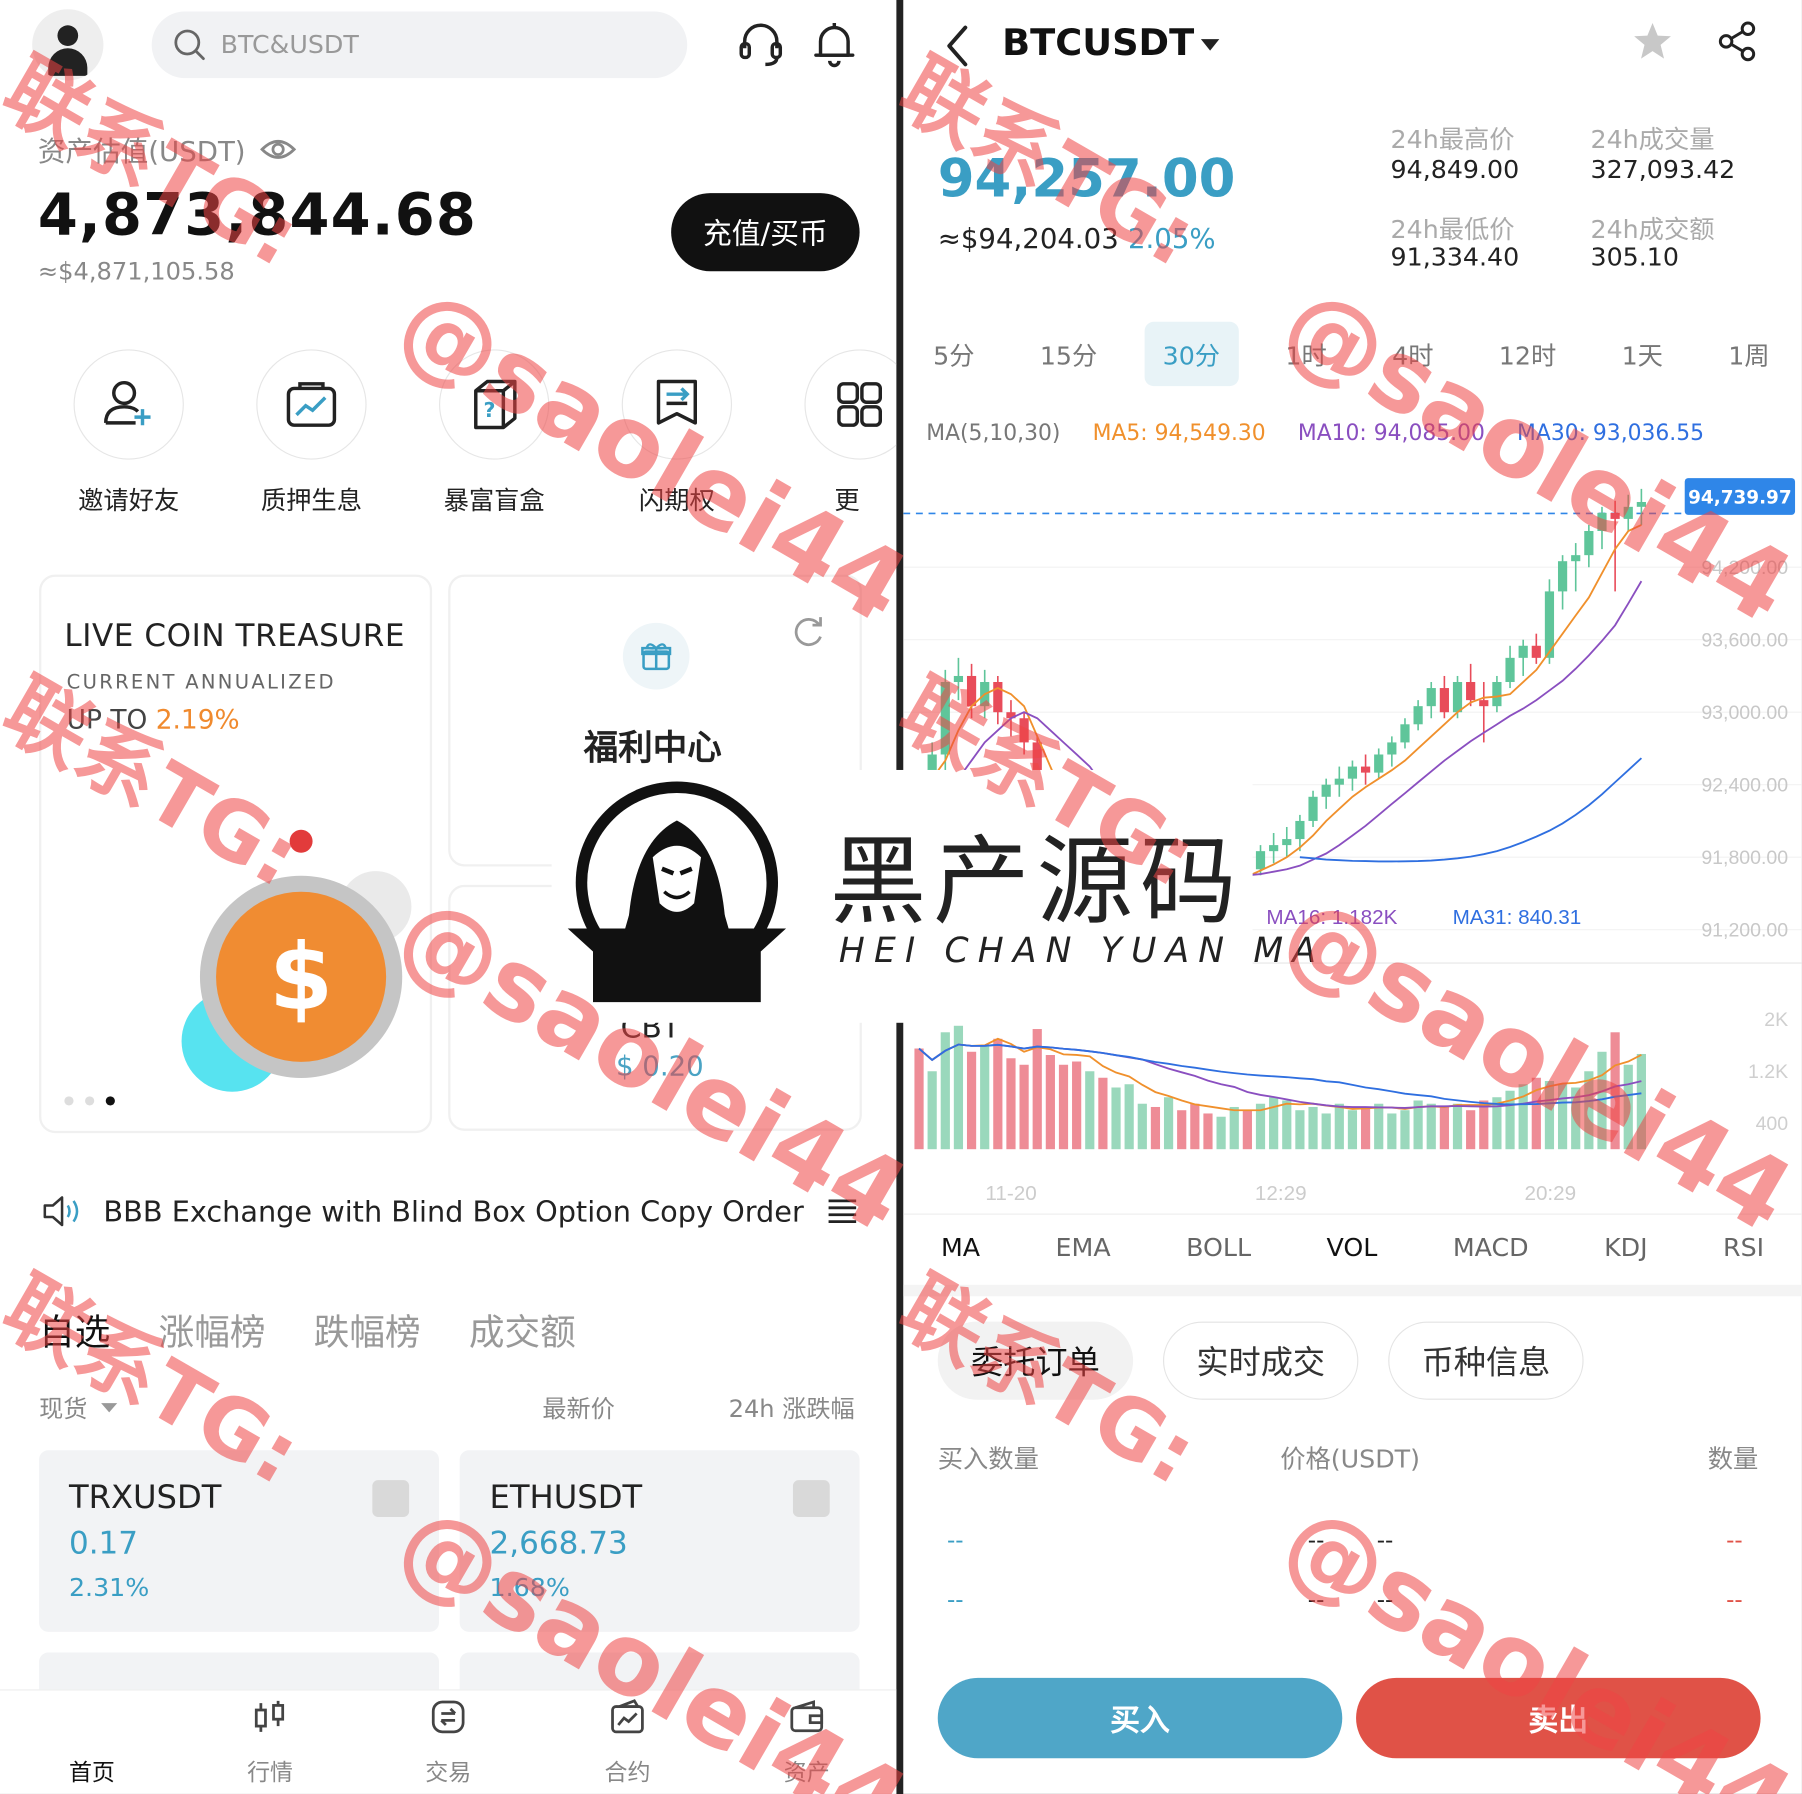 This screenshot has height=1794, width=1802. I want to click on customer-service-icon, so click(760, 43).